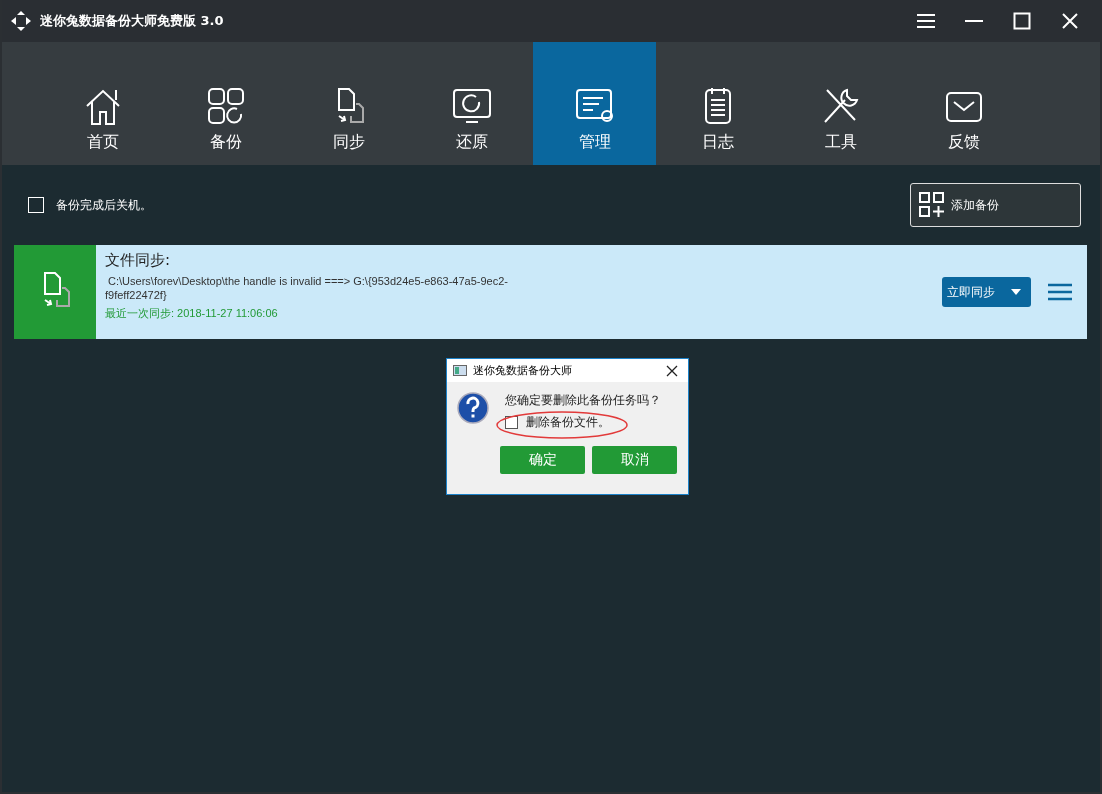  What do you see at coordinates (717, 103) in the screenshot?
I see `nav-tab: 日志` at bounding box center [717, 103].